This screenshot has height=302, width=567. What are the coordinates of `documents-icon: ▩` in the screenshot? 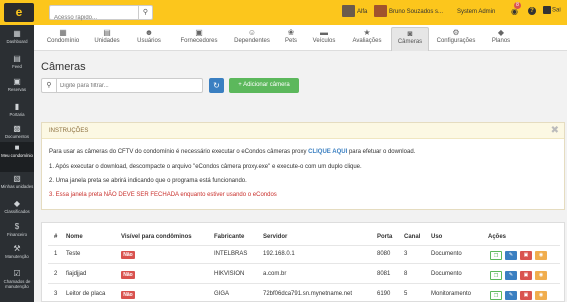 It's located at (17, 128).